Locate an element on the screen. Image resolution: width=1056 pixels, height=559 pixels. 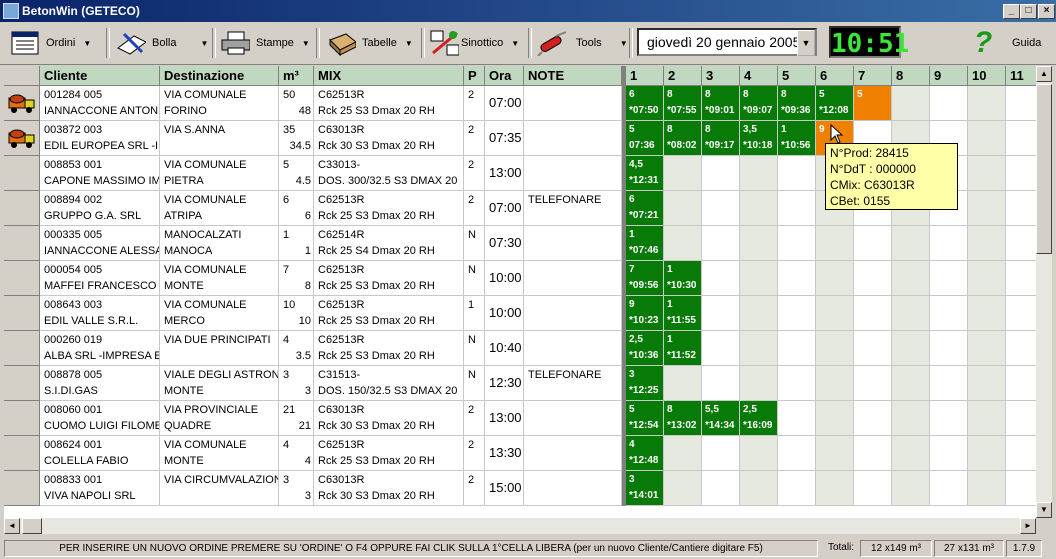
scroll-down-icon: ▼ is located at coordinates (1044, 510).